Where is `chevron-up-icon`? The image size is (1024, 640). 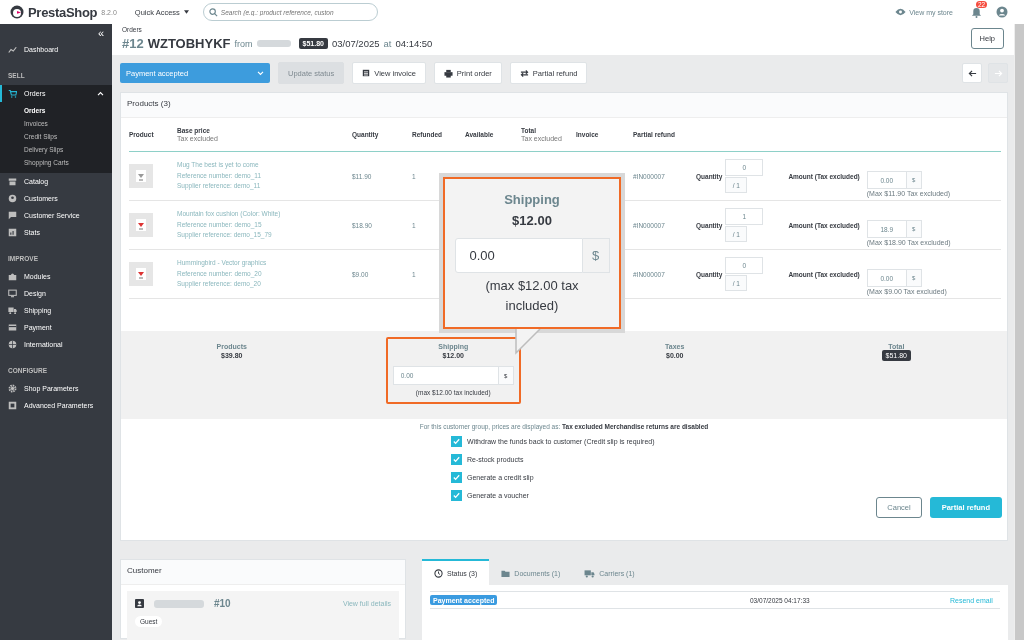 chevron-up-icon is located at coordinates (100, 93).